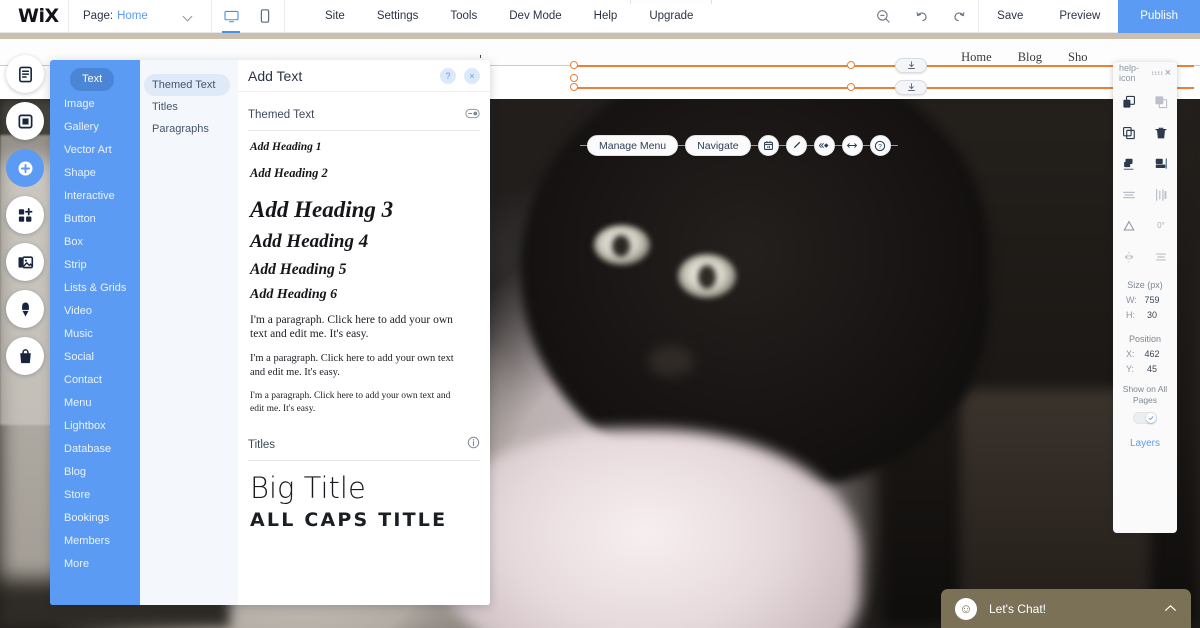 The height and width of the screenshot is (628, 1200). I want to click on panel-close-button: ×, so click(472, 75).